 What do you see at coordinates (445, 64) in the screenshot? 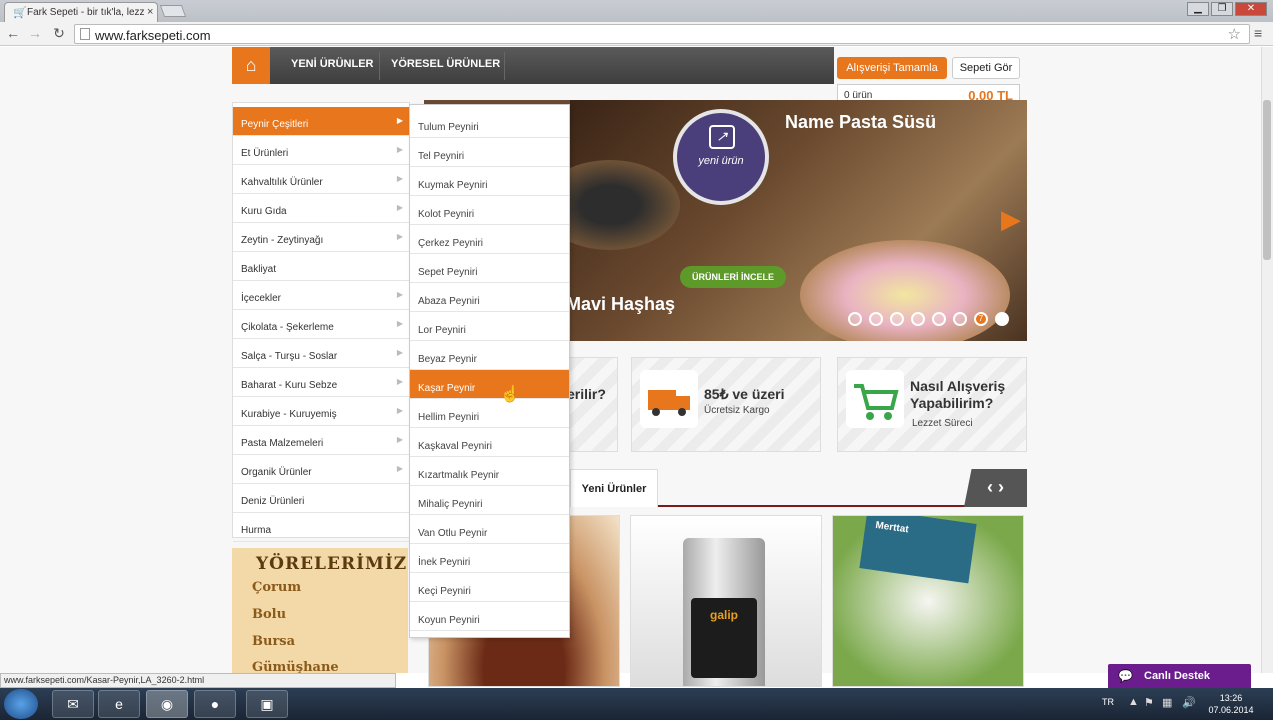
I see `nav-regional-products: YÖRESEL ÜRÜNLER` at bounding box center [445, 64].